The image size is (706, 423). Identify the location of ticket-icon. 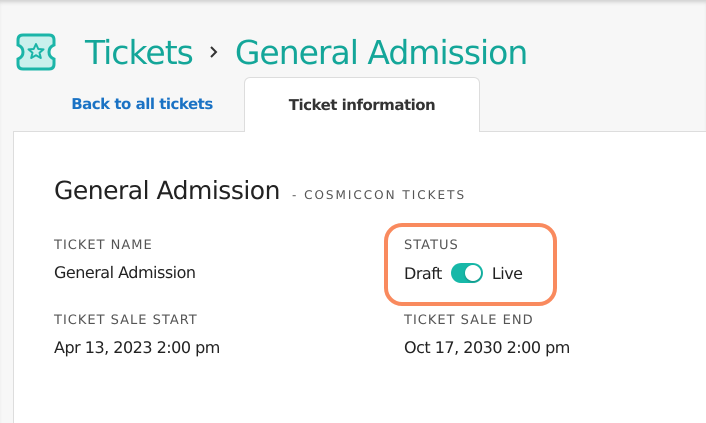
(36, 52).